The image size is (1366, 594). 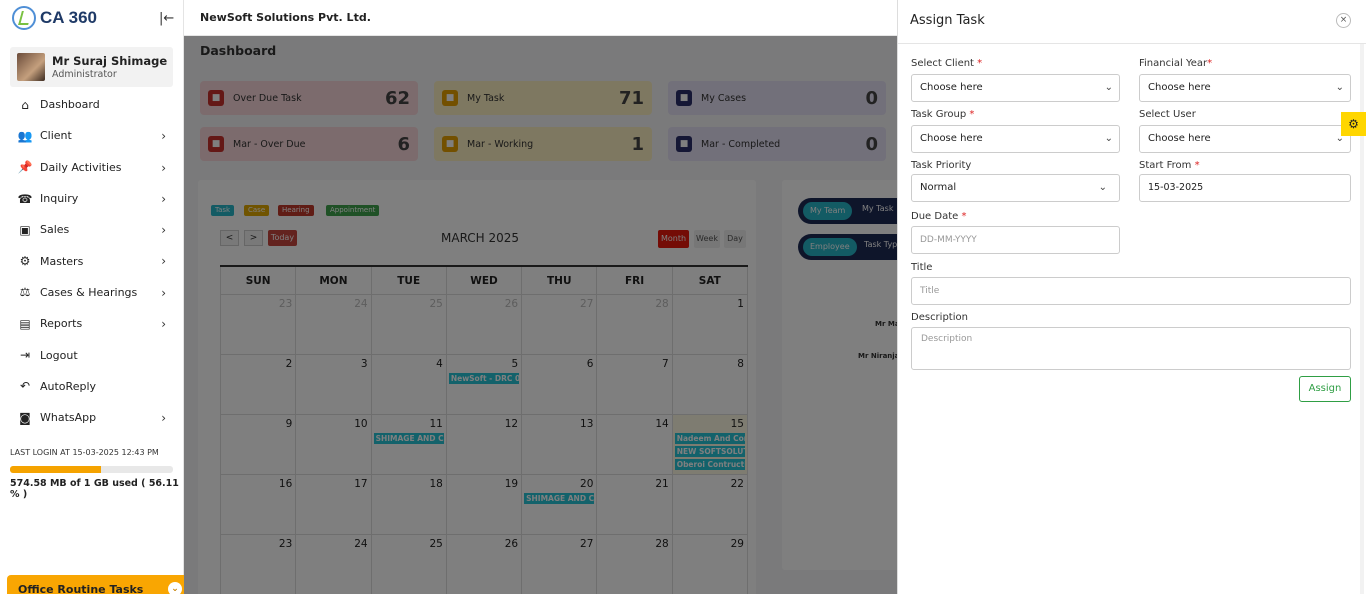 What do you see at coordinates (25, 355) in the screenshot?
I see `logout-icon: ⇥` at bounding box center [25, 355].